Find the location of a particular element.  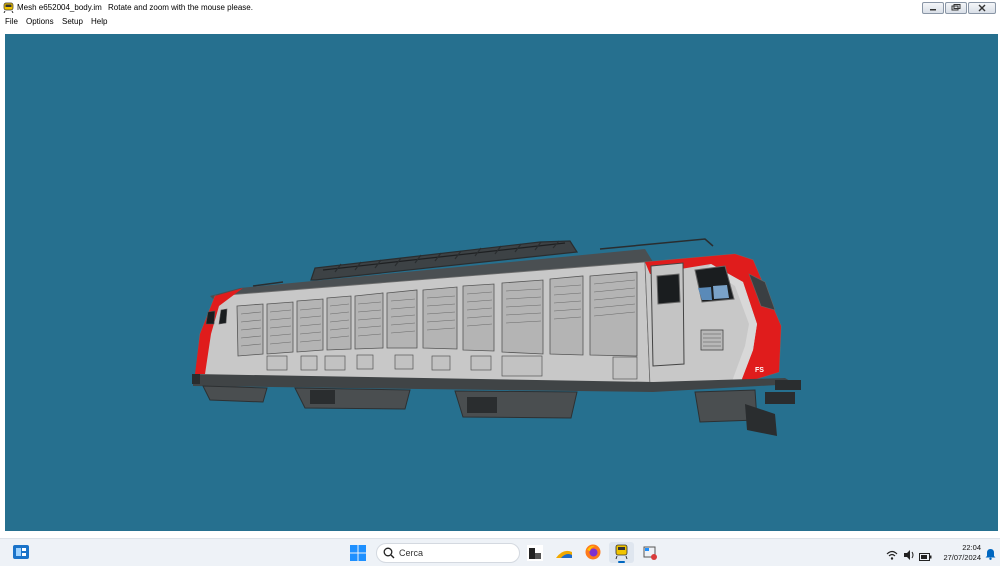

search-placeholder: Cerca is located at coordinates (411, 553).